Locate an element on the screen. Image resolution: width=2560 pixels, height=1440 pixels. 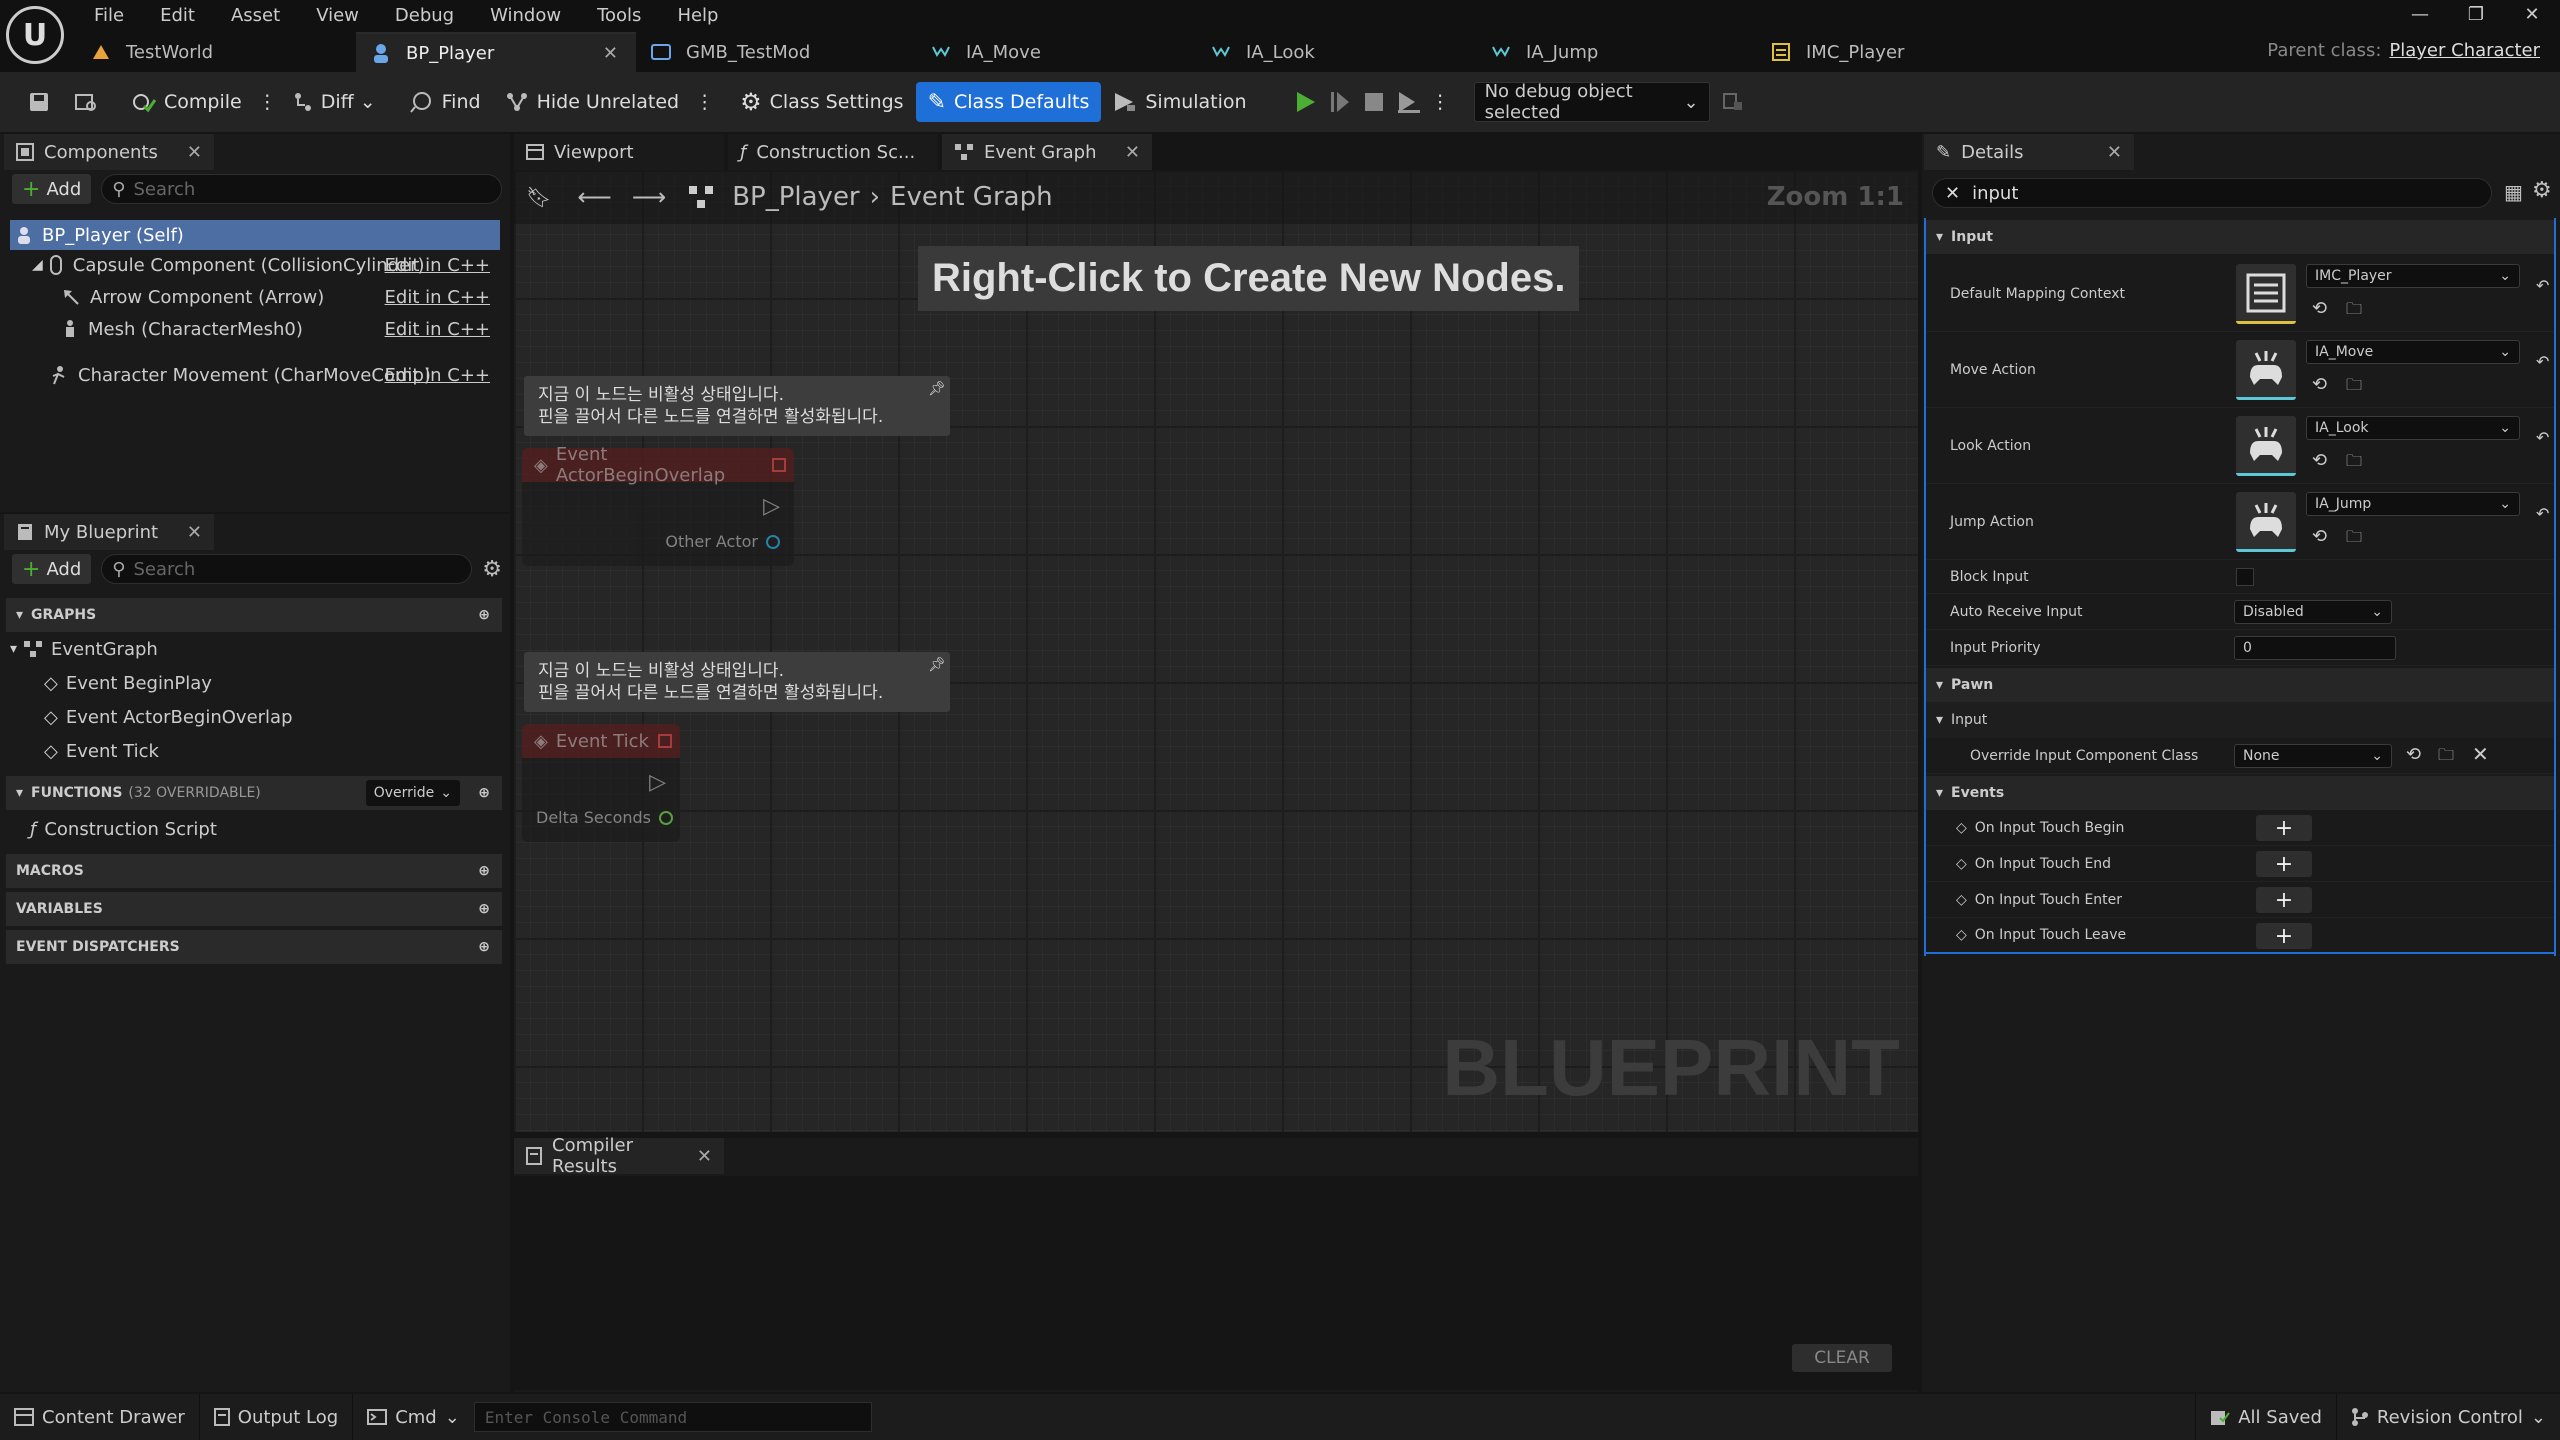
macros-section-header: MACROS ⊕ is located at coordinates (254, 871).